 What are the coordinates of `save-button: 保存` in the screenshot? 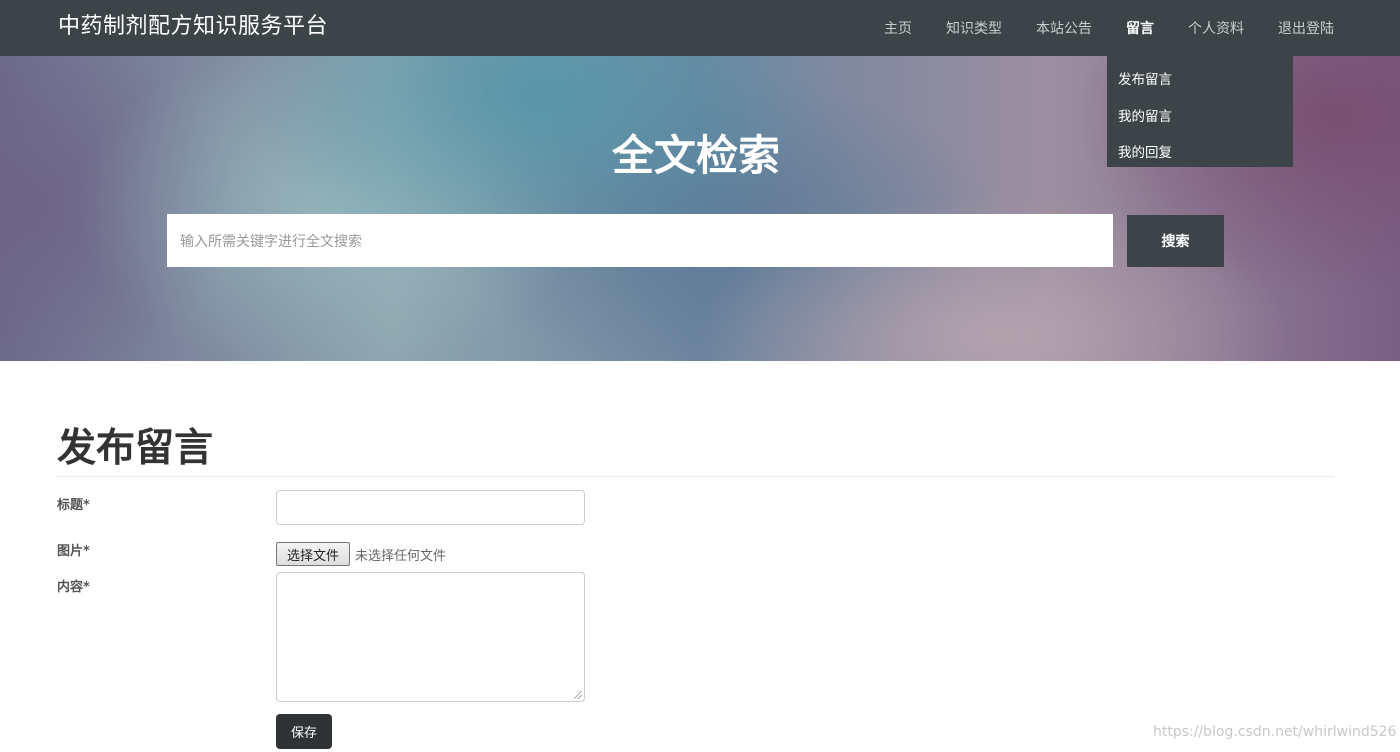 It's located at (304, 731).